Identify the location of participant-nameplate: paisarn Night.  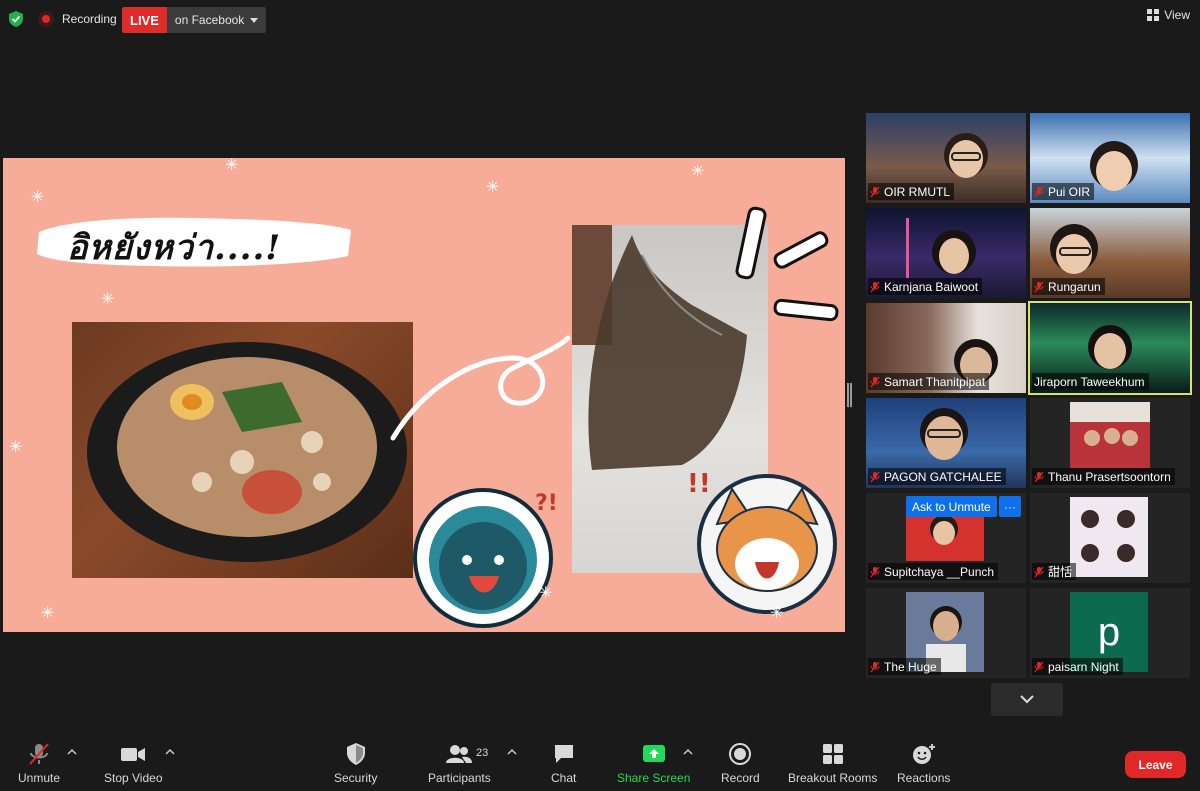
(1077, 666).